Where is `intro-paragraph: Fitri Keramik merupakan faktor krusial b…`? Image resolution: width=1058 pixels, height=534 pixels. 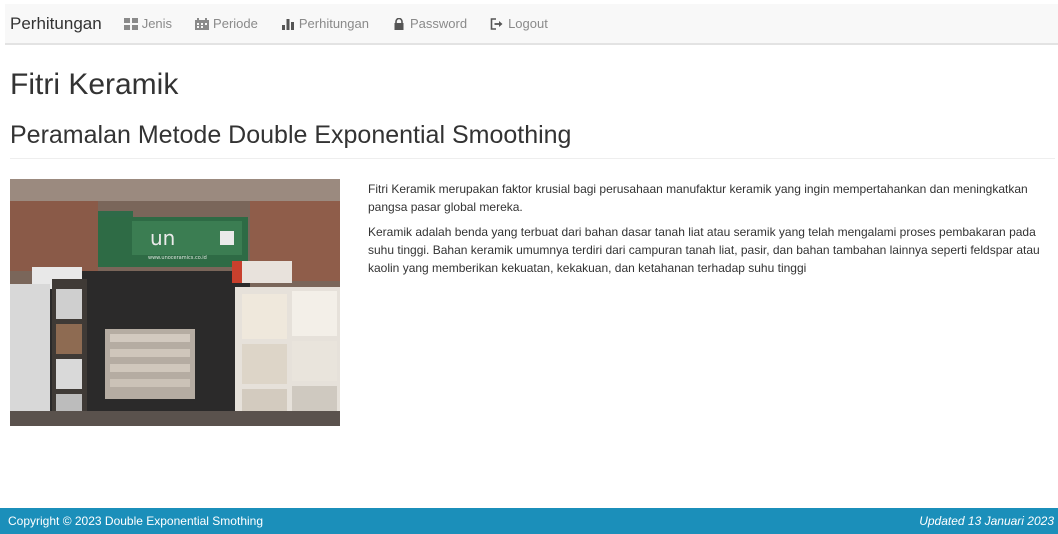
intro-paragraph: Fitri Keramik merupakan faktor krusial b… is located at coordinates (698, 198).